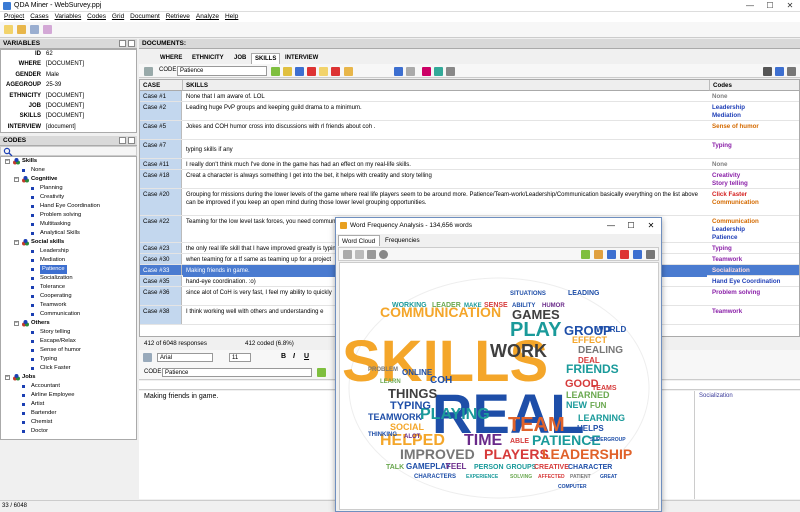 This screenshot has height=512, width=800. I want to click on tab-job: JOB, so click(240, 58).